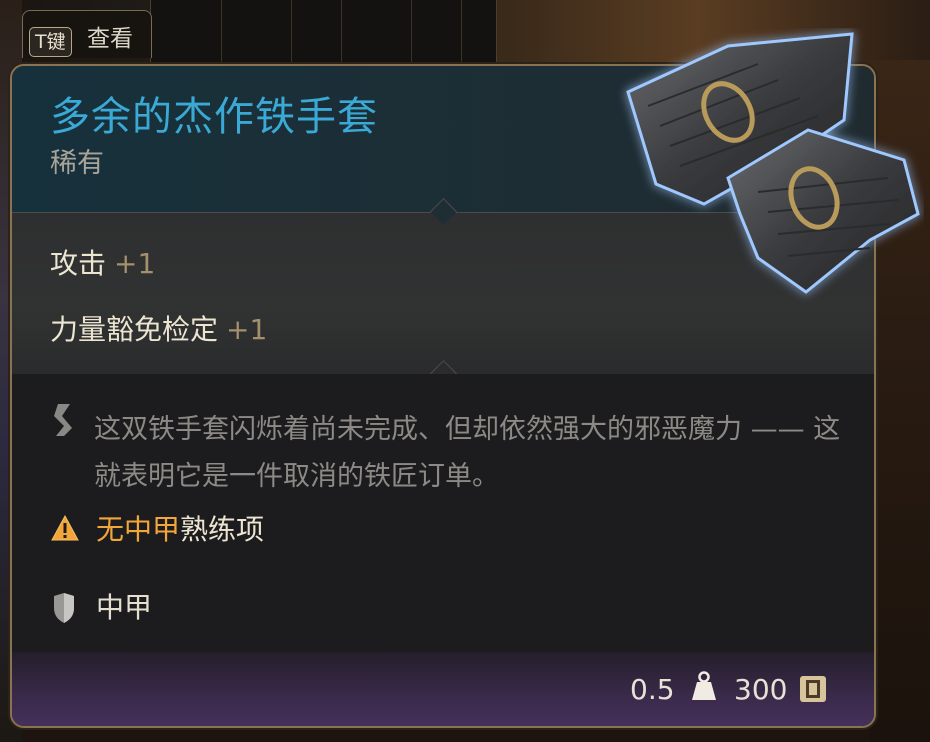 The image size is (930, 742). I want to click on tooltip-footer: 0.5 300, so click(443, 689).